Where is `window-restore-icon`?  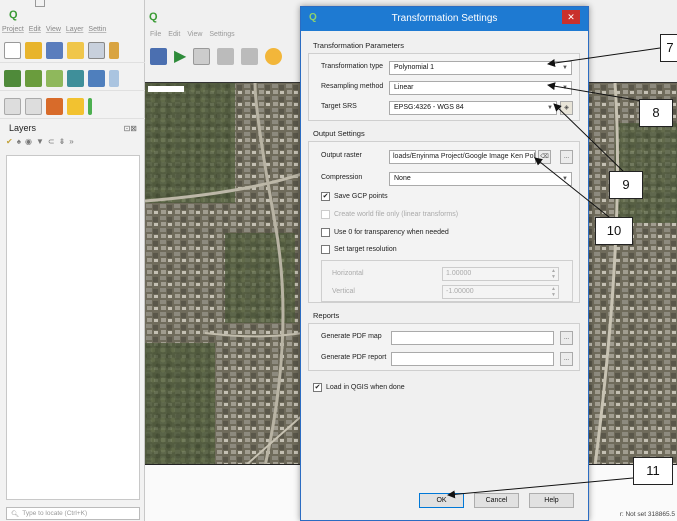
window-restore-icon is located at coordinates (40, 3).